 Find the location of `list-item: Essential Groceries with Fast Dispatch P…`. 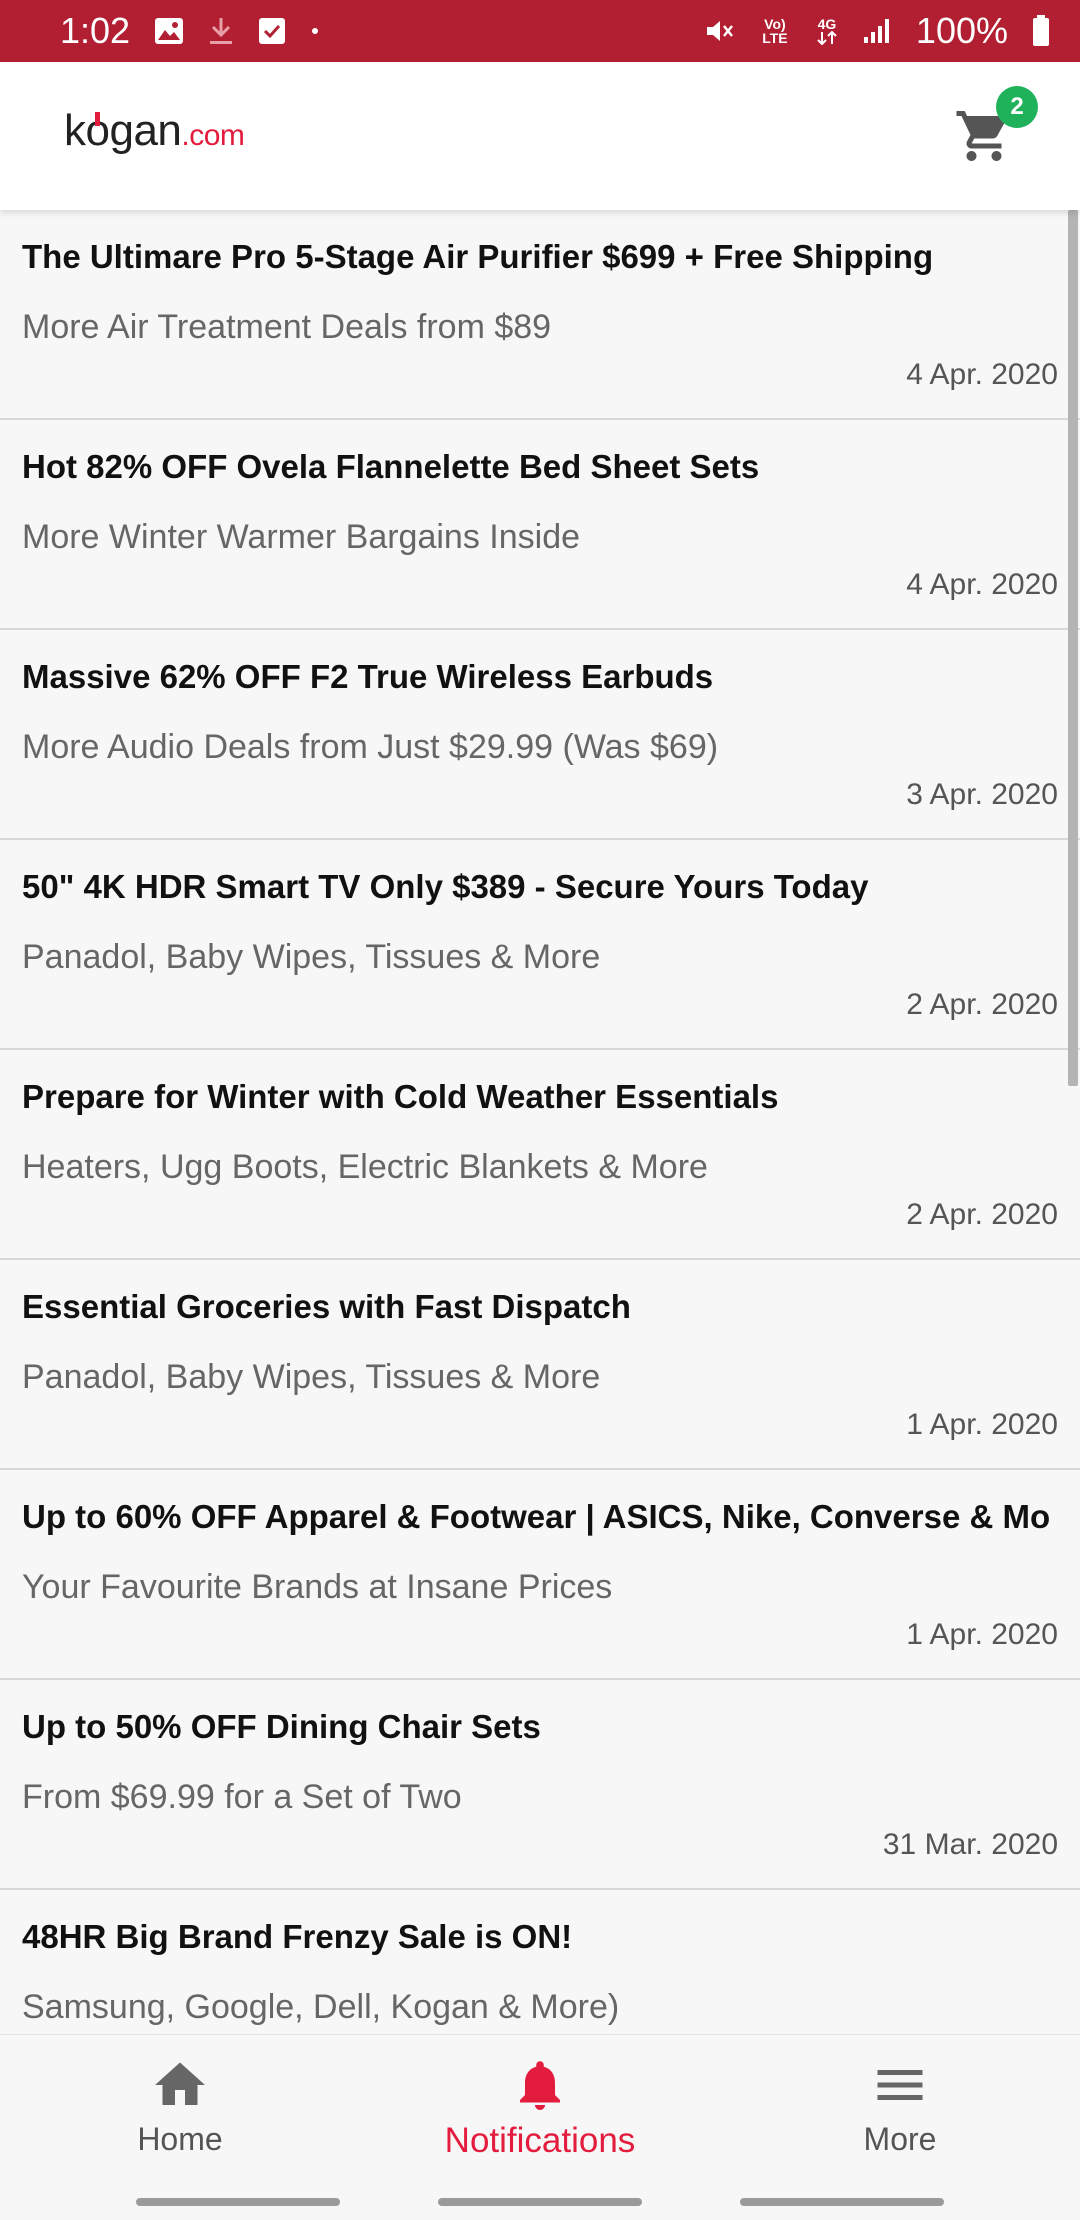

list-item: Essential Groceries with Fast Dispatch P… is located at coordinates (540, 1365).